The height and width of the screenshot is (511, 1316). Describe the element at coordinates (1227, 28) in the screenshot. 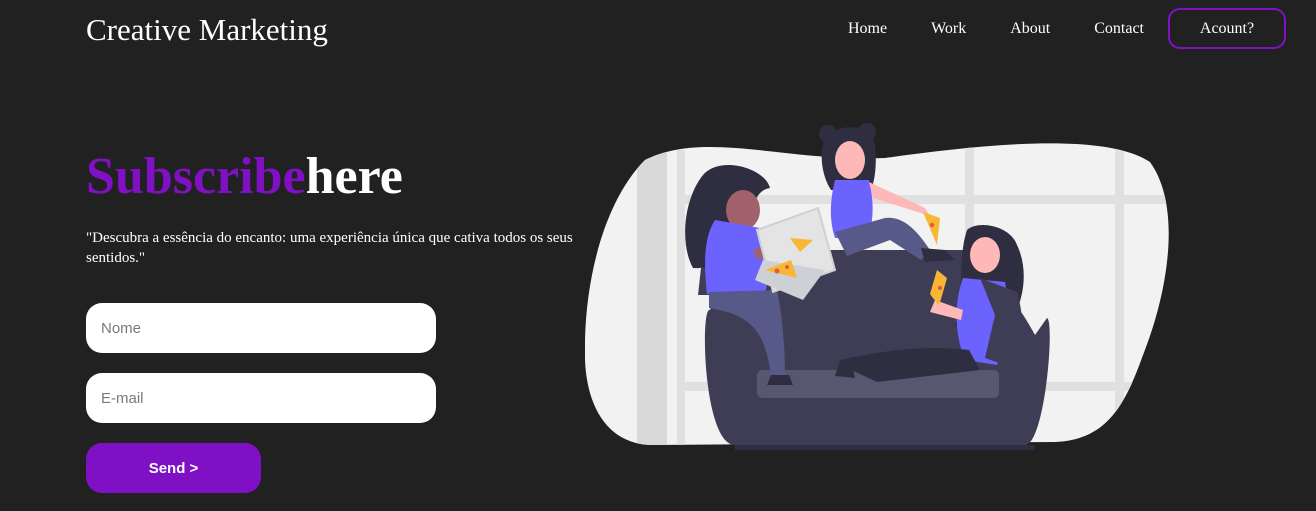

I see `account-button: Acount?` at that location.